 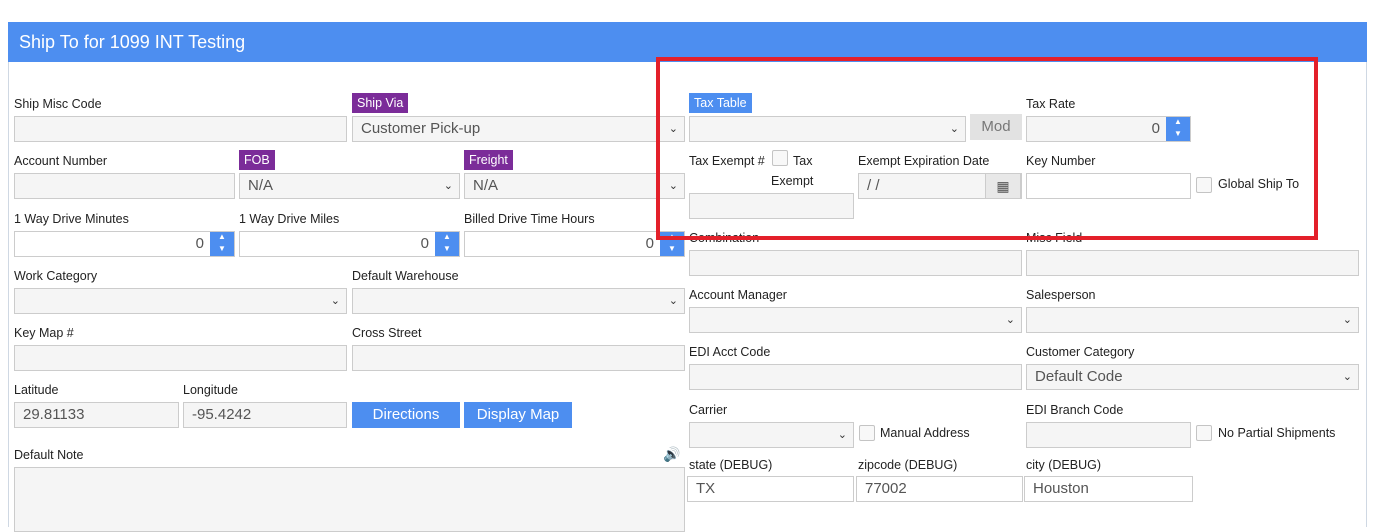 What do you see at coordinates (708, 410) in the screenshot?
I see `carrier-label: Carrier` at bounding box center [708, 410].